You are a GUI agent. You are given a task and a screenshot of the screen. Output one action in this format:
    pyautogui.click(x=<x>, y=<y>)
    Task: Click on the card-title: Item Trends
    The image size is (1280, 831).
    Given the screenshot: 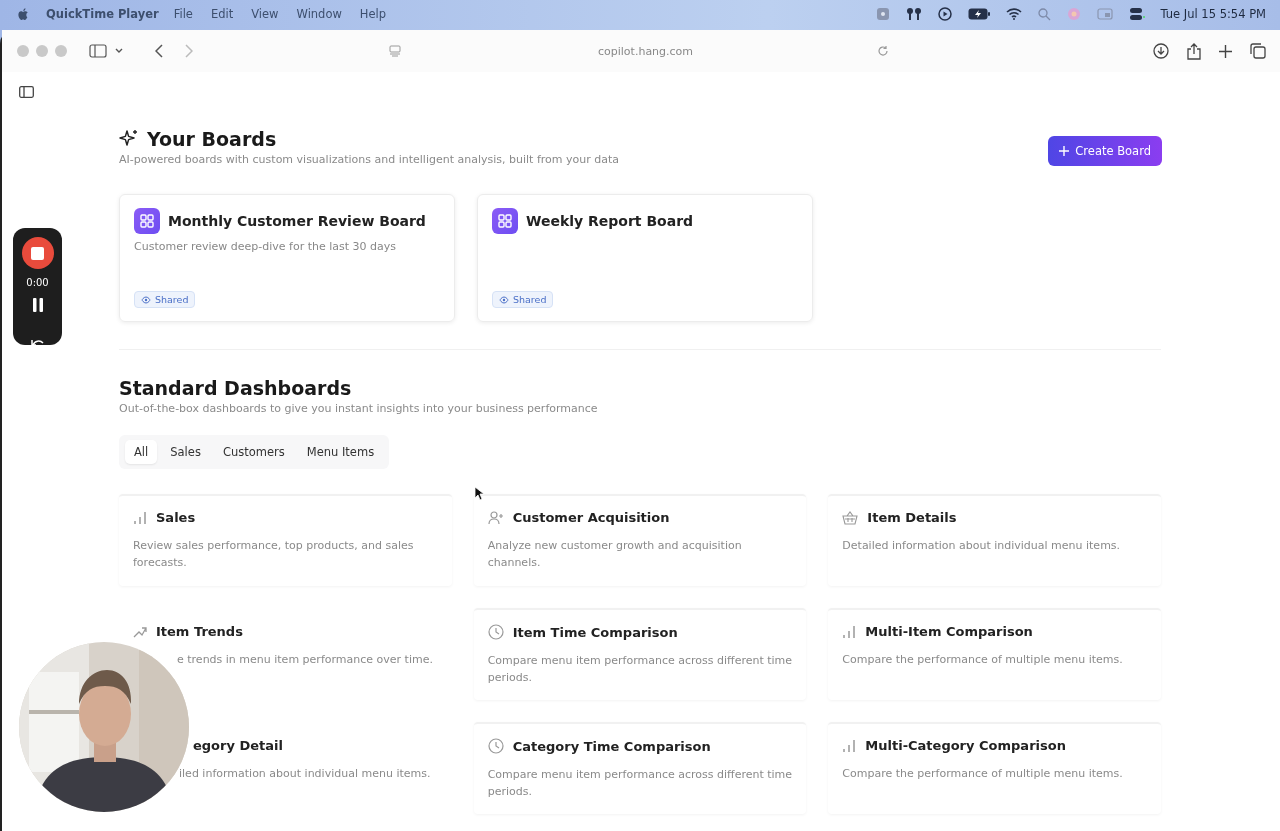 What is the action you would take?
    pyautogui.click(x=199, y=631)
    